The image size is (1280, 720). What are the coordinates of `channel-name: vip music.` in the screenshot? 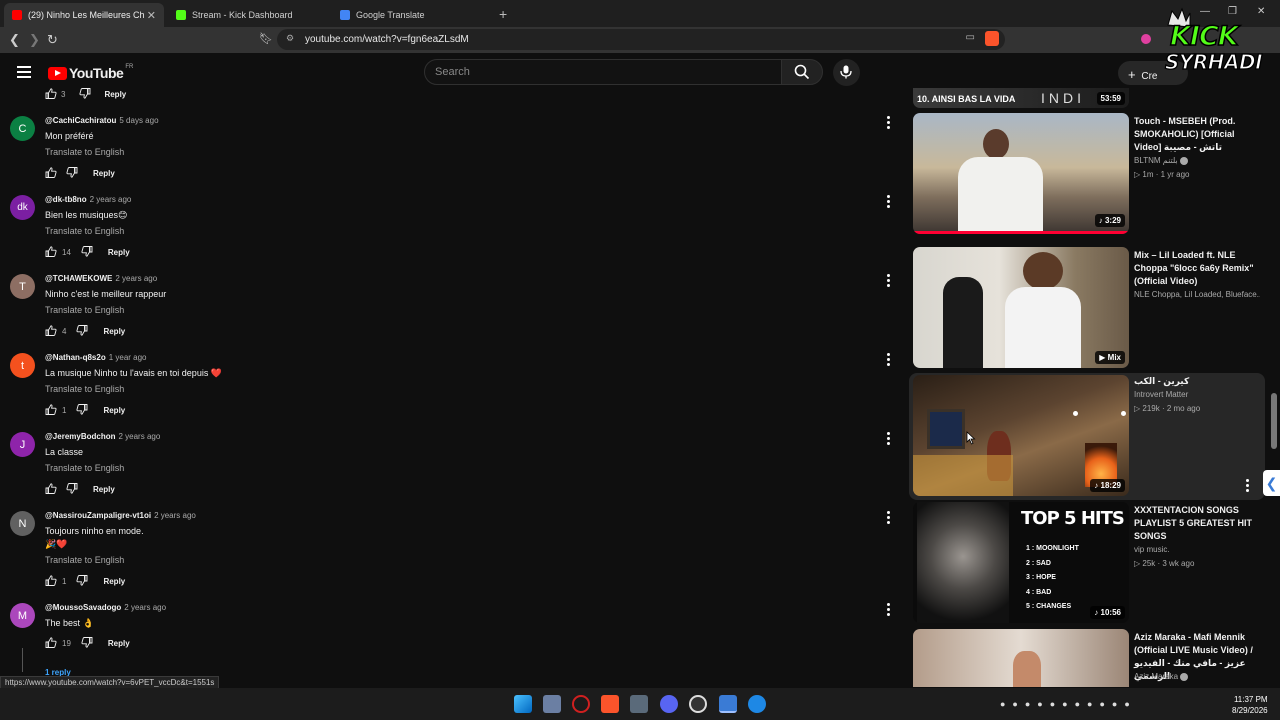 It's located at (1152, 549).